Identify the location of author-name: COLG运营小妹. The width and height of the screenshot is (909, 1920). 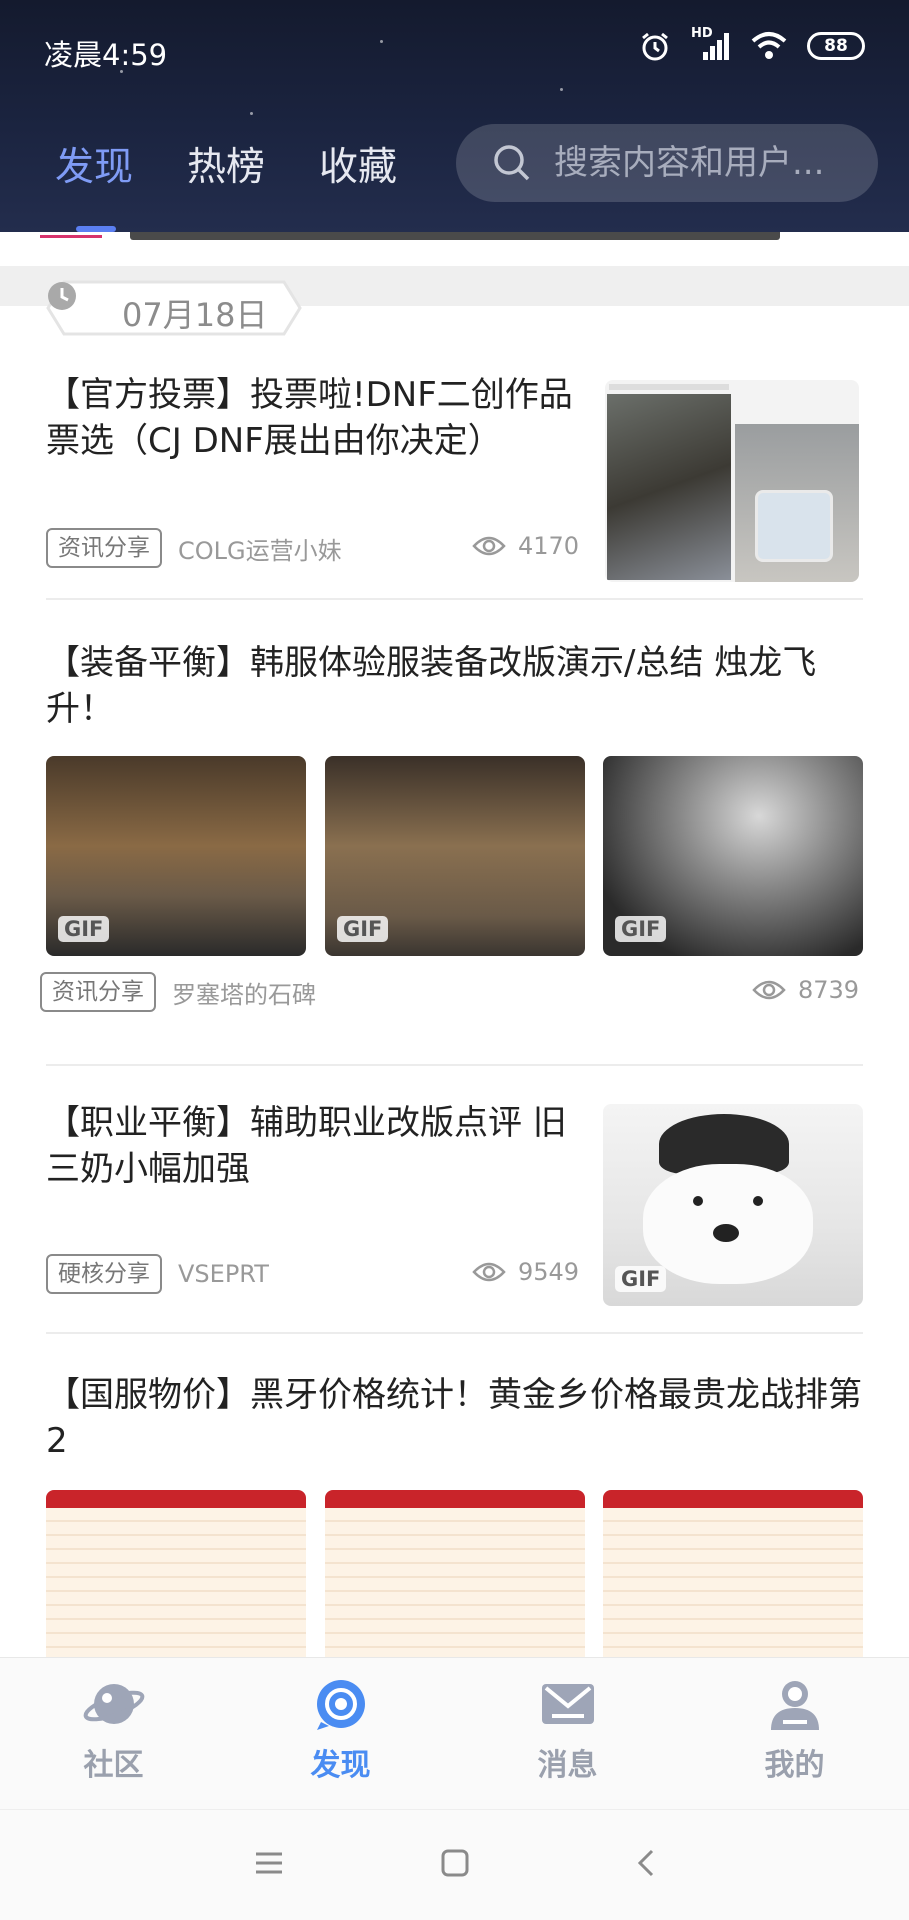
(260, 548).